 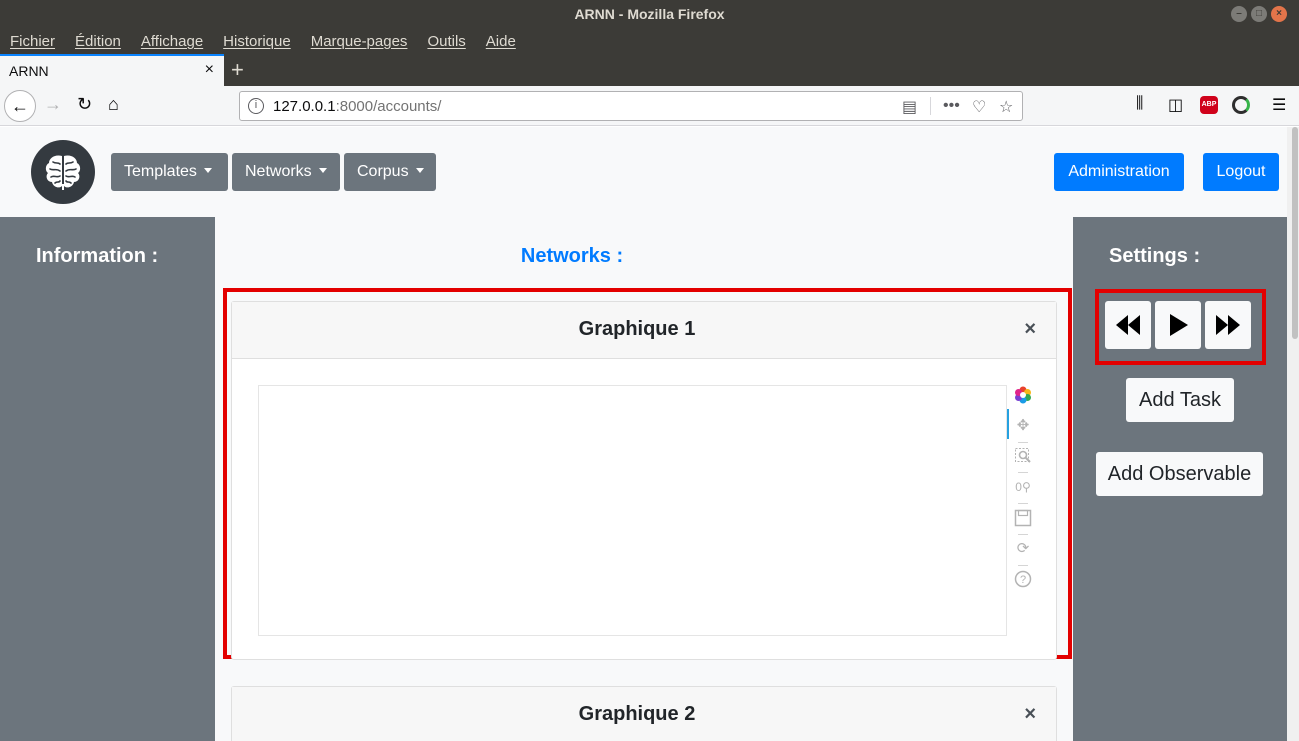 I want to click on maximize-icon: □, so click(x=1259, y=14).